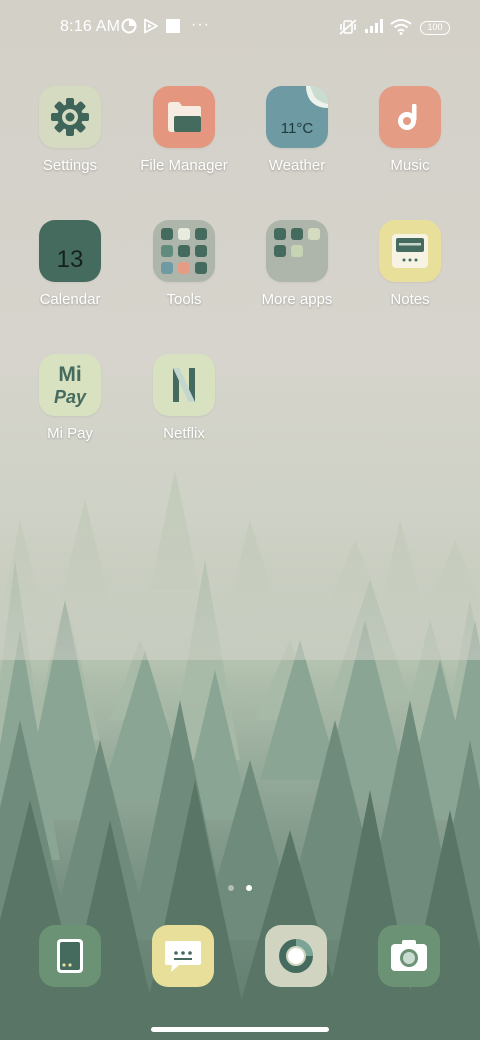 The width and height of the screenshot is (480, 1040). What do you see at coordinates (240, 1029) in the screenshot?
I see `home-indicator-bar` at bounding box center [240, 1029].